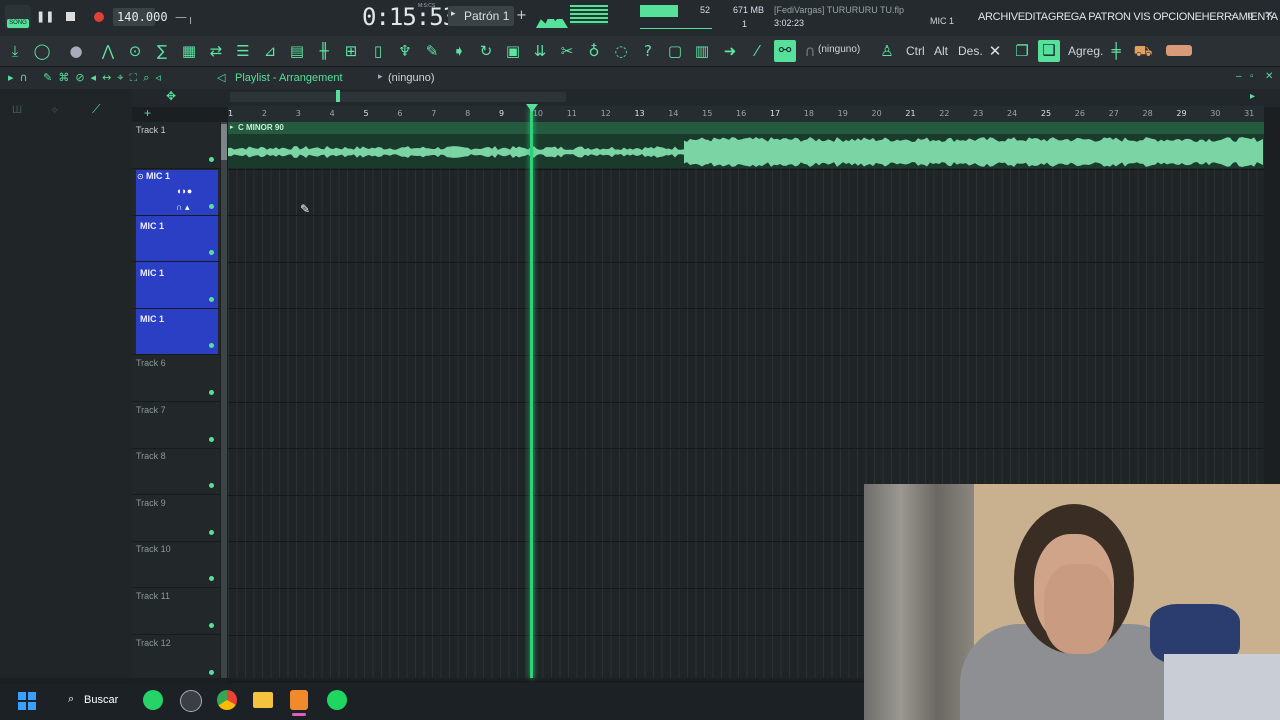 The width and height of the screenshot is (1280, 720). Describe the element at coordinates (176, 378) in the screenshot. I see `track-header: Track 6` at that location.